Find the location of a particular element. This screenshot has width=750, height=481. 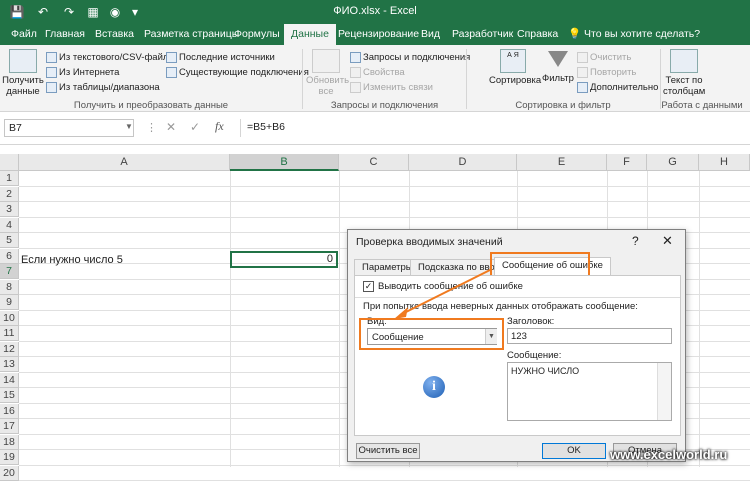

refresh-all-label: Обновить все is located at coordinates (328, 86).